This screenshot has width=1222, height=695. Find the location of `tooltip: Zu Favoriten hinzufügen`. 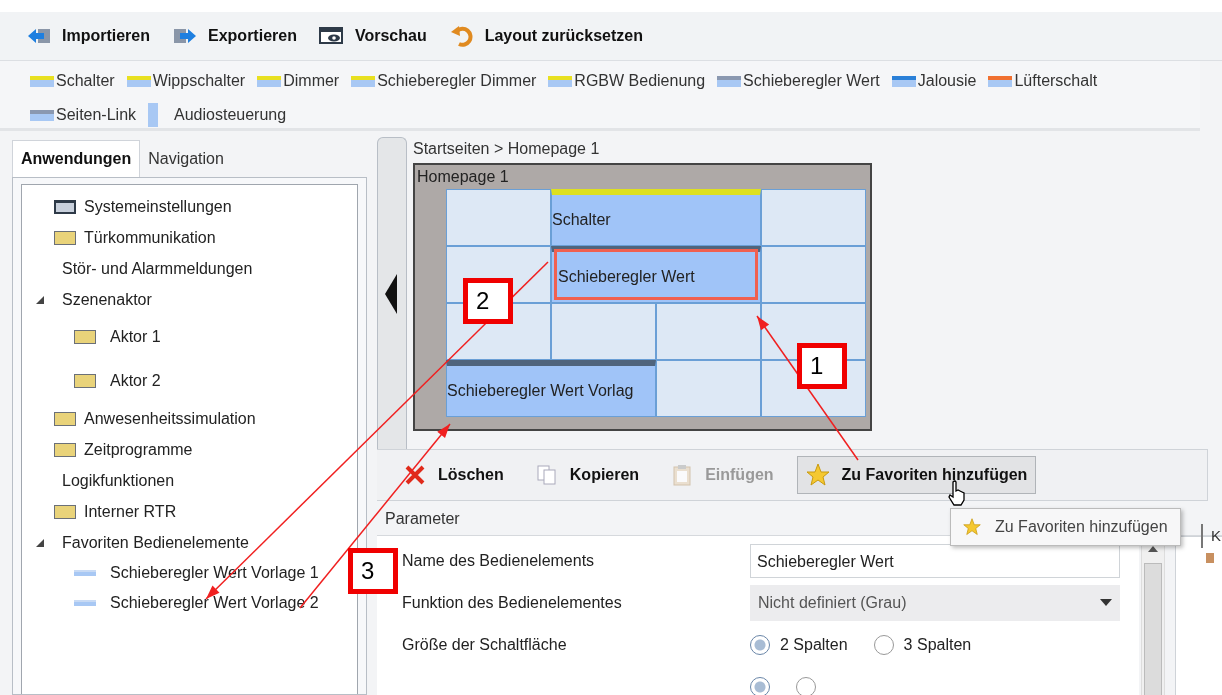

tooltip: Zu Favoriten hinzufügen is located at coordinates (1065, 527).